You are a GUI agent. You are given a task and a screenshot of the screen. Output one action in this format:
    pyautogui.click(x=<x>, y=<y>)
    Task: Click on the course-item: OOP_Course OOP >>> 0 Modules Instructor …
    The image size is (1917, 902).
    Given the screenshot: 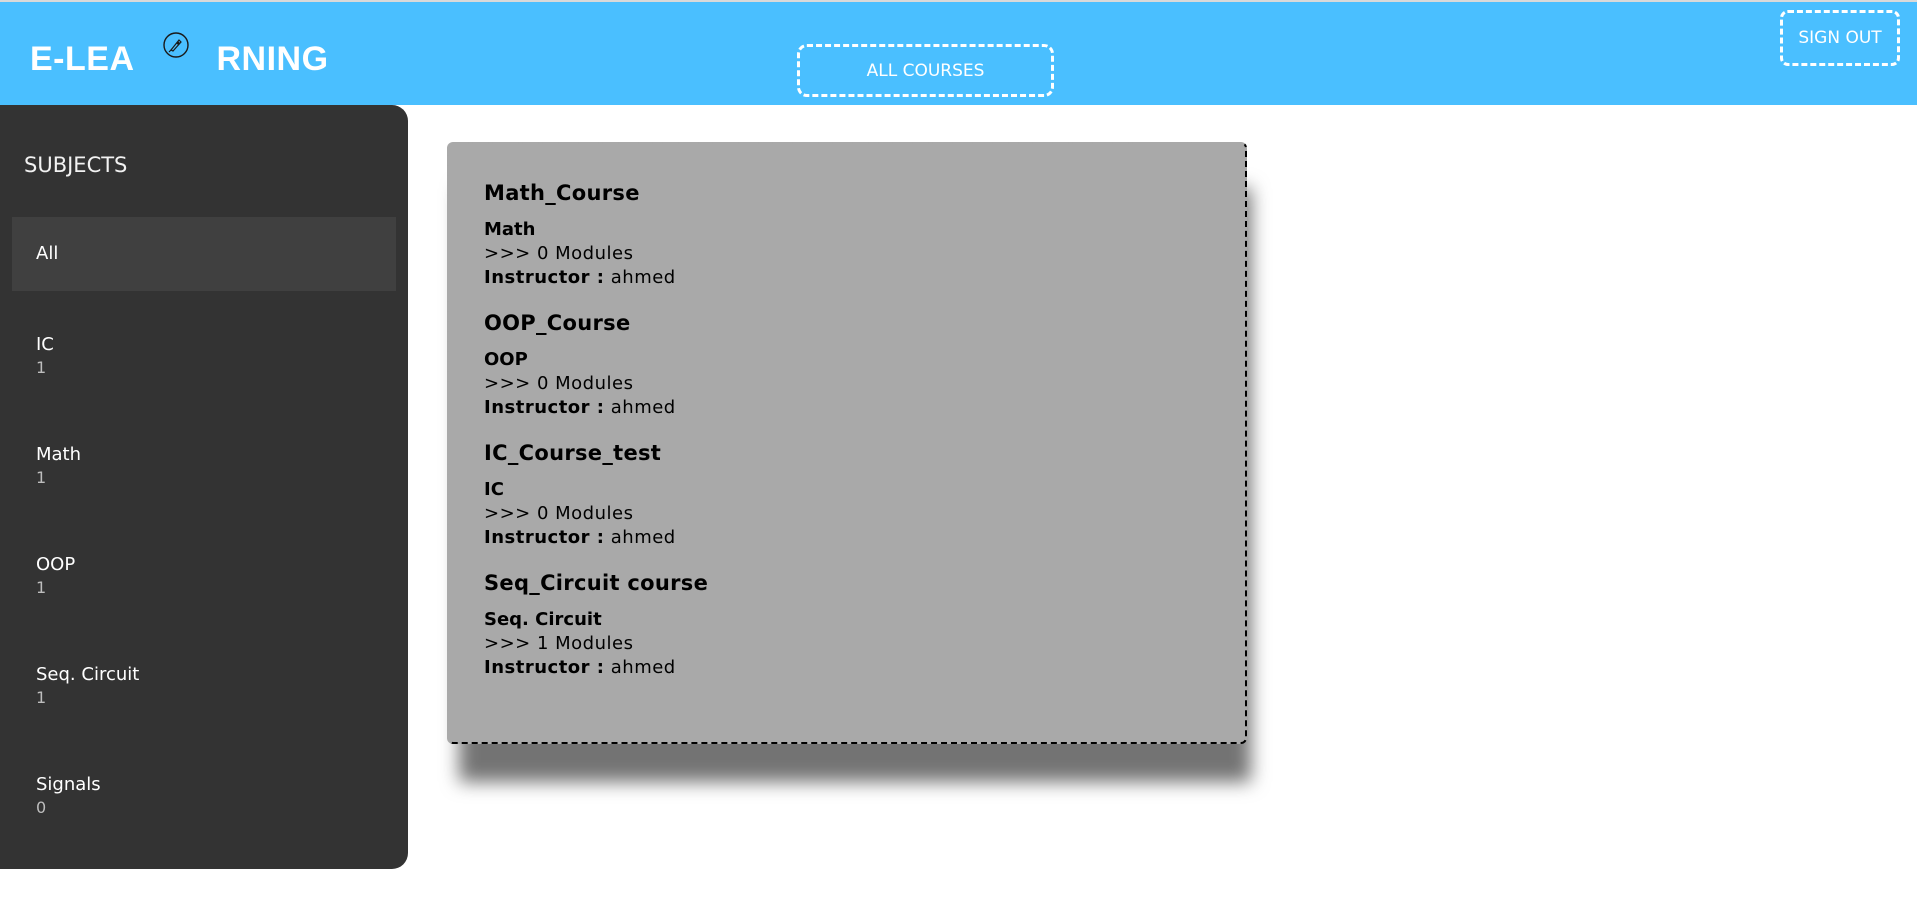 What is the action you would take?
    pyautogui.click(x=864, y=365)
    